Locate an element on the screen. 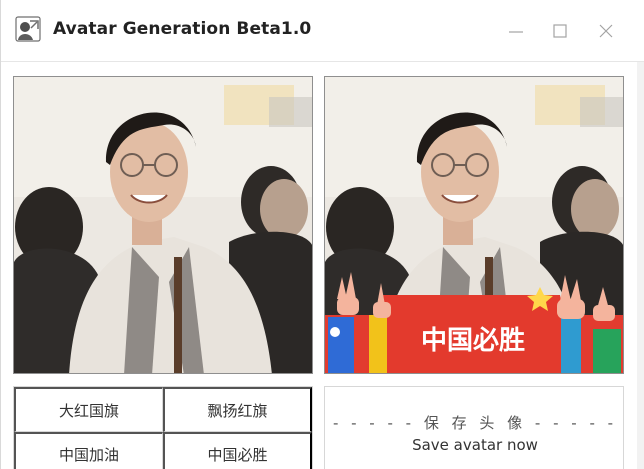  close-button is located at coordinates (606, 31).